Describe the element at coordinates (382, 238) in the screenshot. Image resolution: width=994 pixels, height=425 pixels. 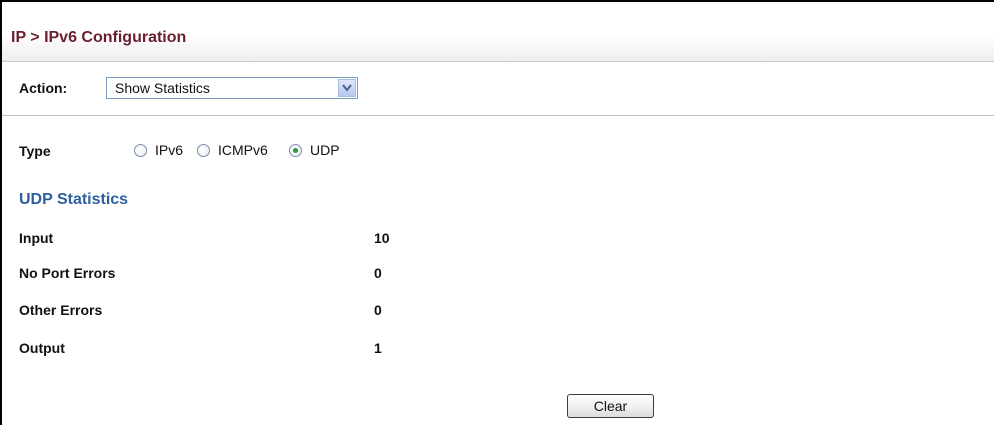
I see `stat-value-input: 10` at that location.